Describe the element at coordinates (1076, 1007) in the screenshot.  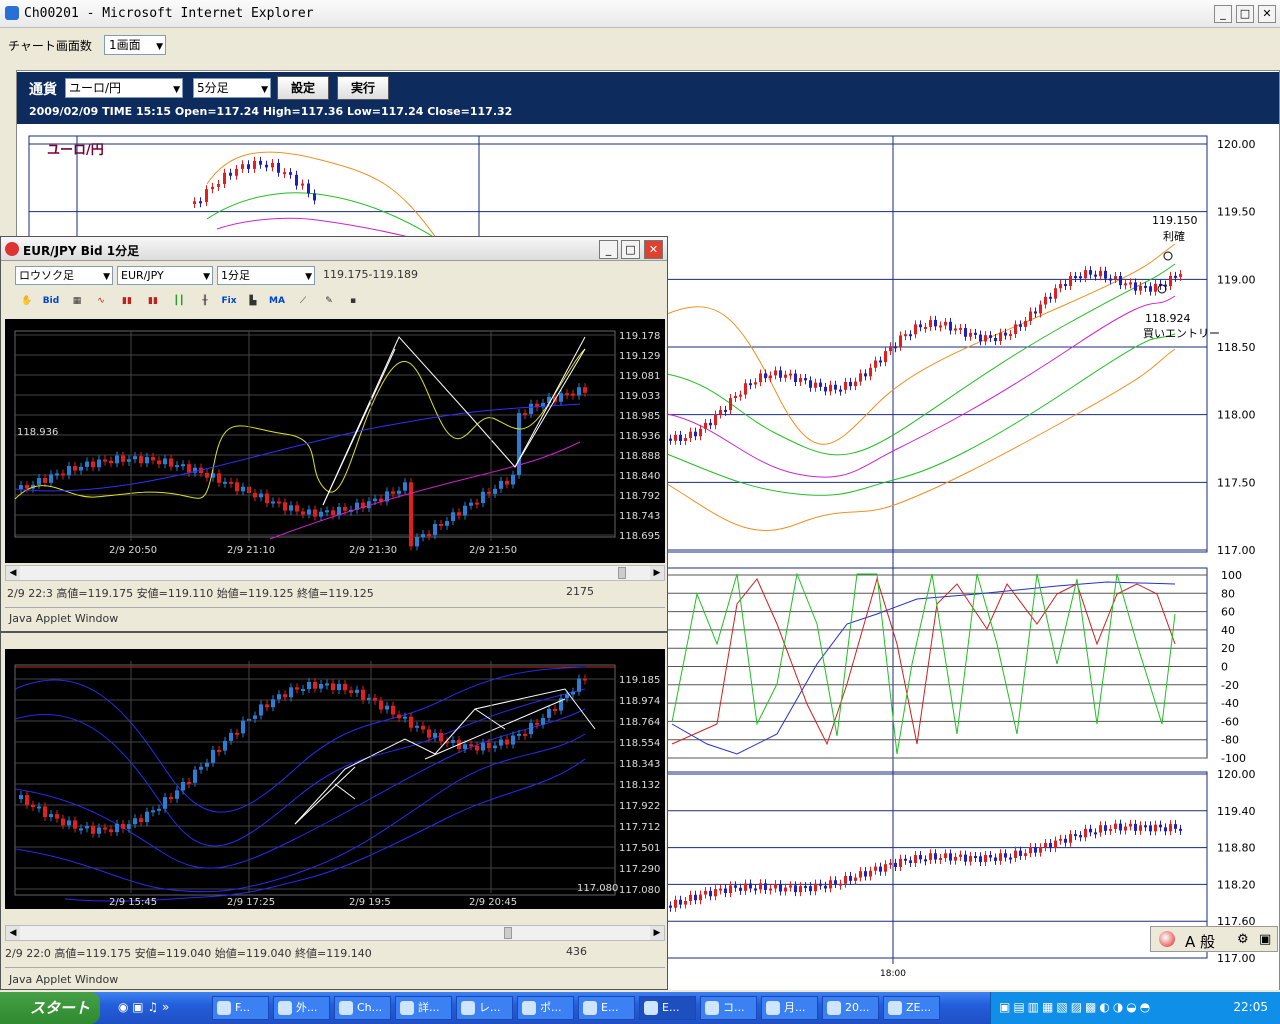
I see `tray-icons: ▣▤▥▦▧▨▩◐◑◒◓` at that location.